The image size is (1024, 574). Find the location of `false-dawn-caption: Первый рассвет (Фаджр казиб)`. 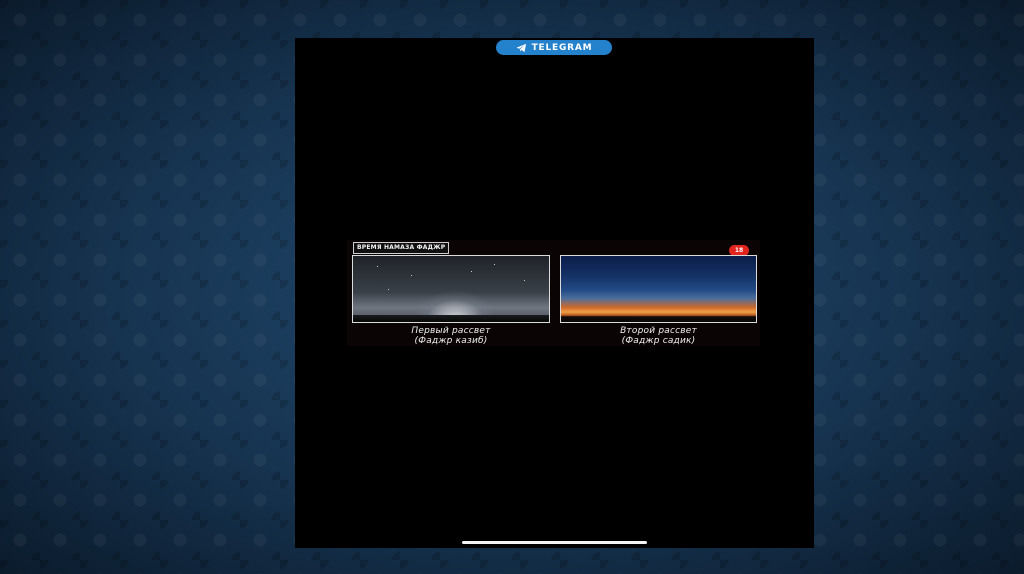

false-dawn-caption: Первый рассвет (Фаджр казиб) is located at coordinates (451, 336).